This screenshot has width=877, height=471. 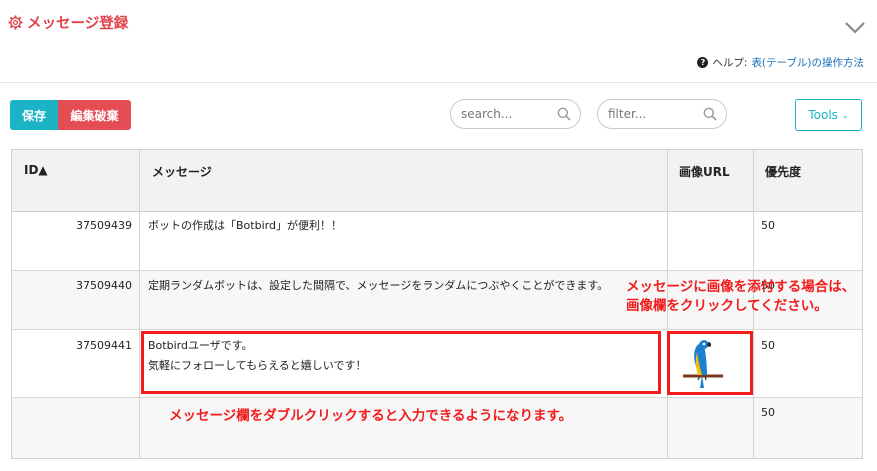 What do you see at coordinates (78, 24) in the screenshot?
I see `page-title: メッセージ登録` at bounding box center [78, 24].